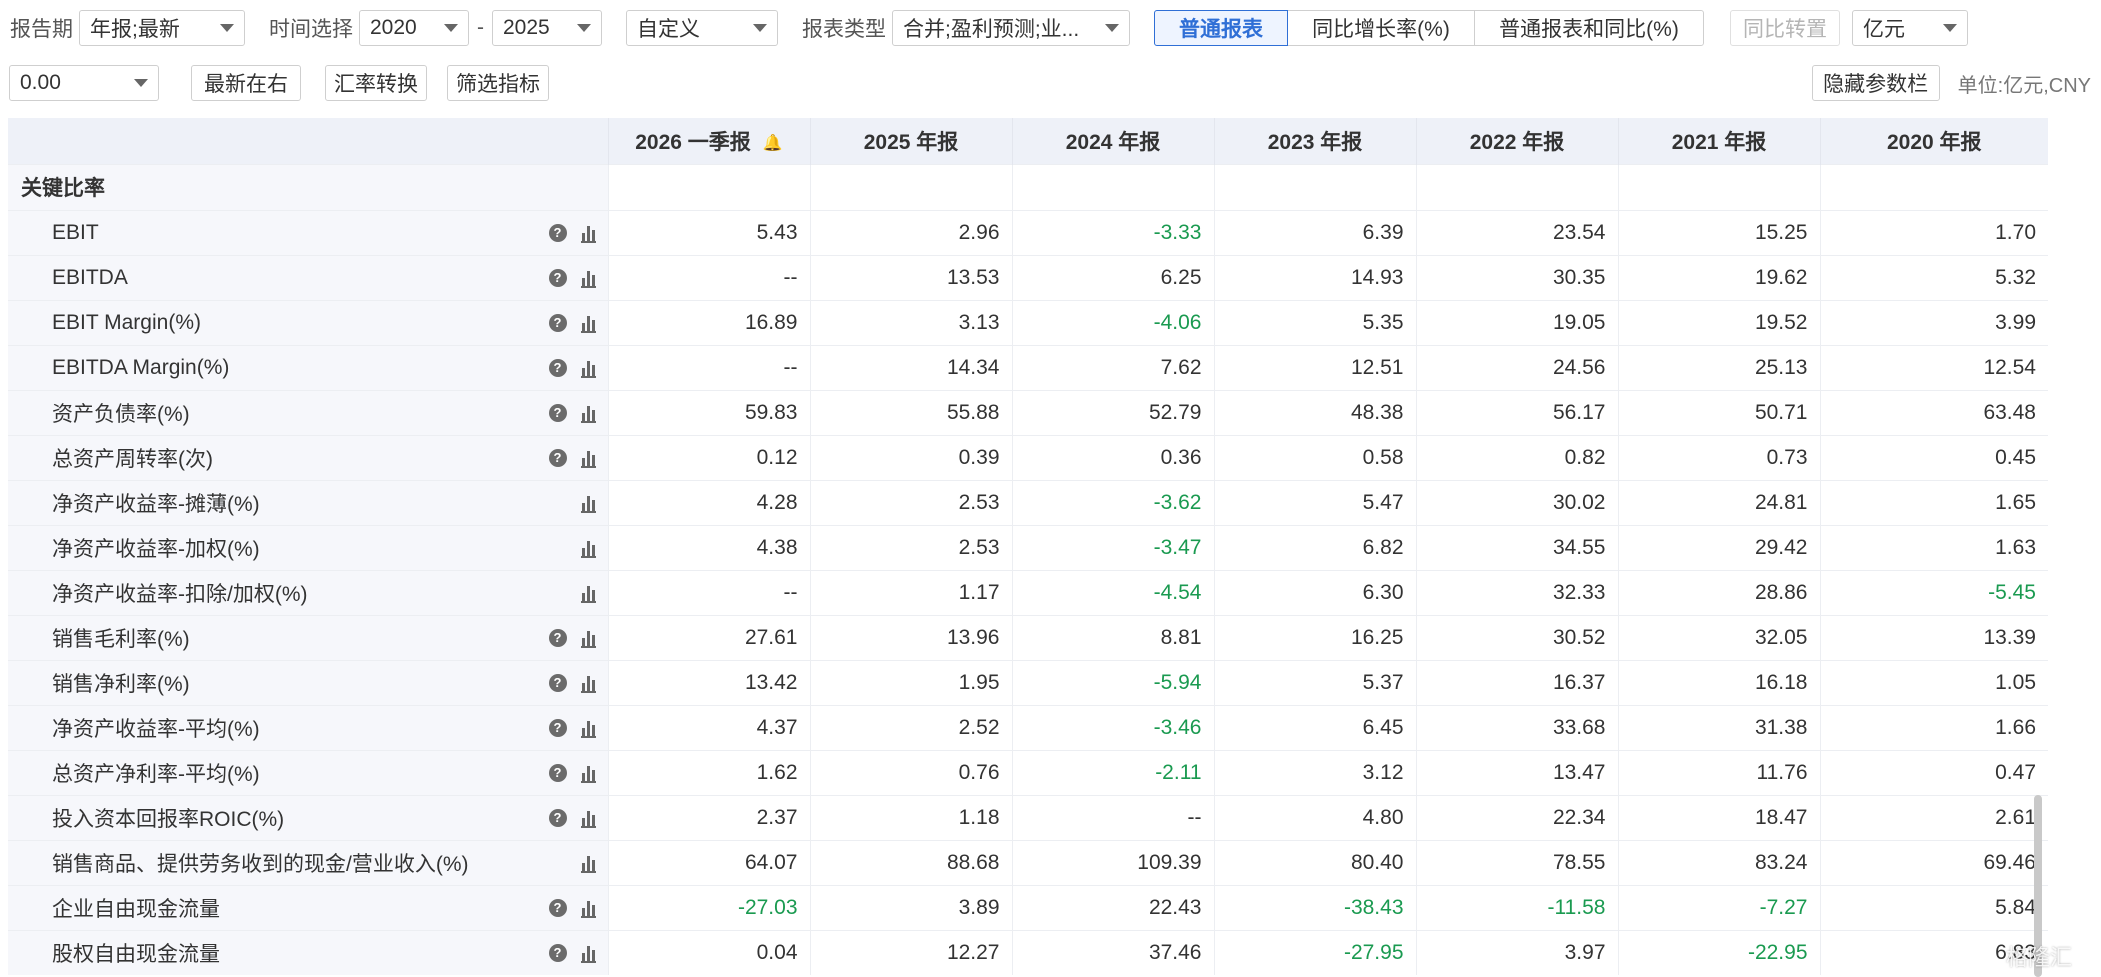 This screenshot has height=977, width=2101. I want to click on report-period-select: 年报;最新, so click(162, 28).